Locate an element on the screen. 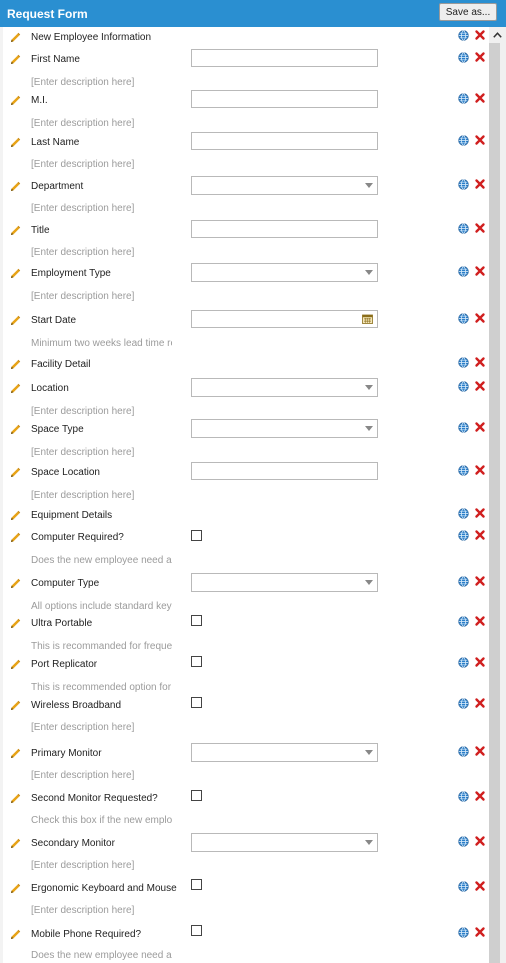  space-type-select is located at coordinates (284, 428).